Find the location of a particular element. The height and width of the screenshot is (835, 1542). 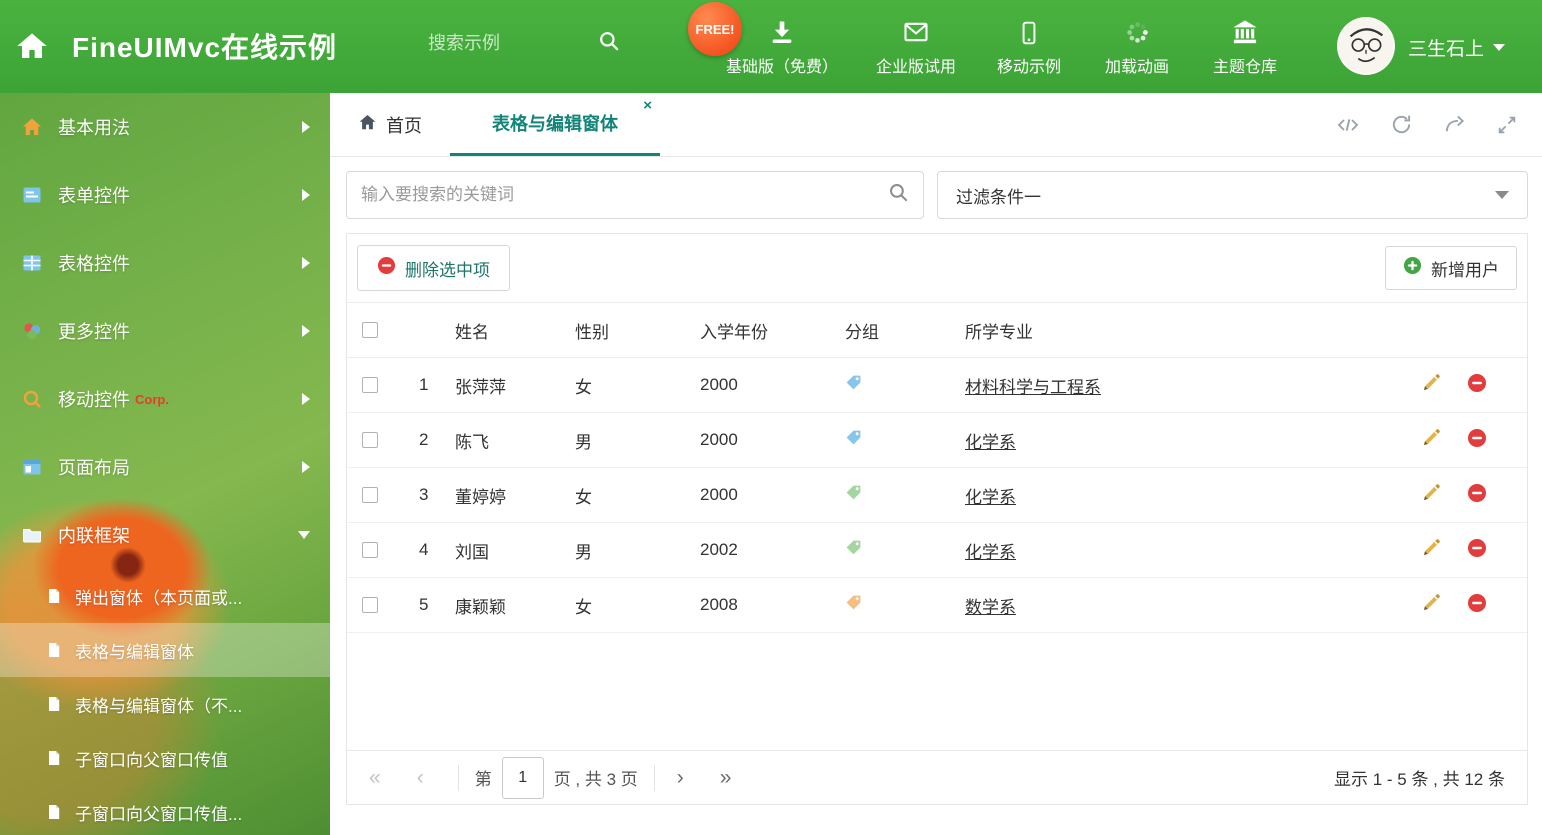

next-page-icon: › is located at coordinates (680, 777).